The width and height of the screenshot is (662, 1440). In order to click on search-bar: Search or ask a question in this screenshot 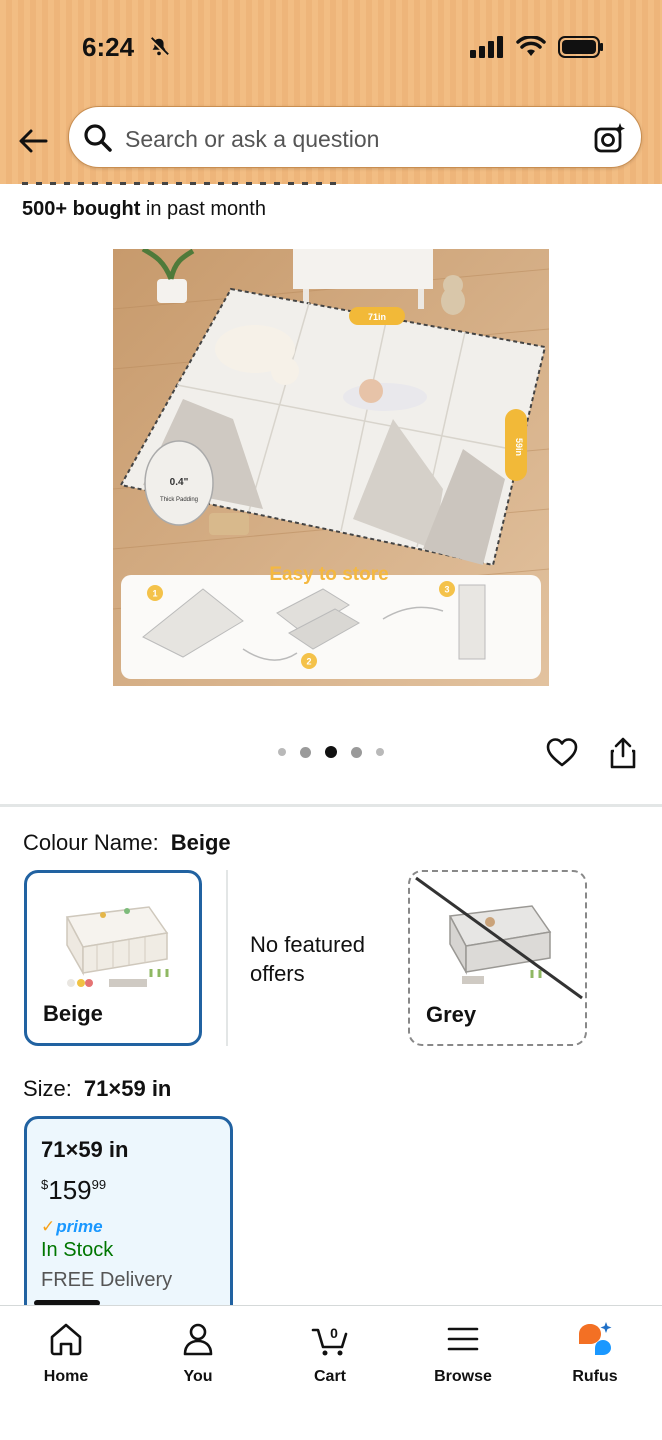, I will do `click(355, 137)`.